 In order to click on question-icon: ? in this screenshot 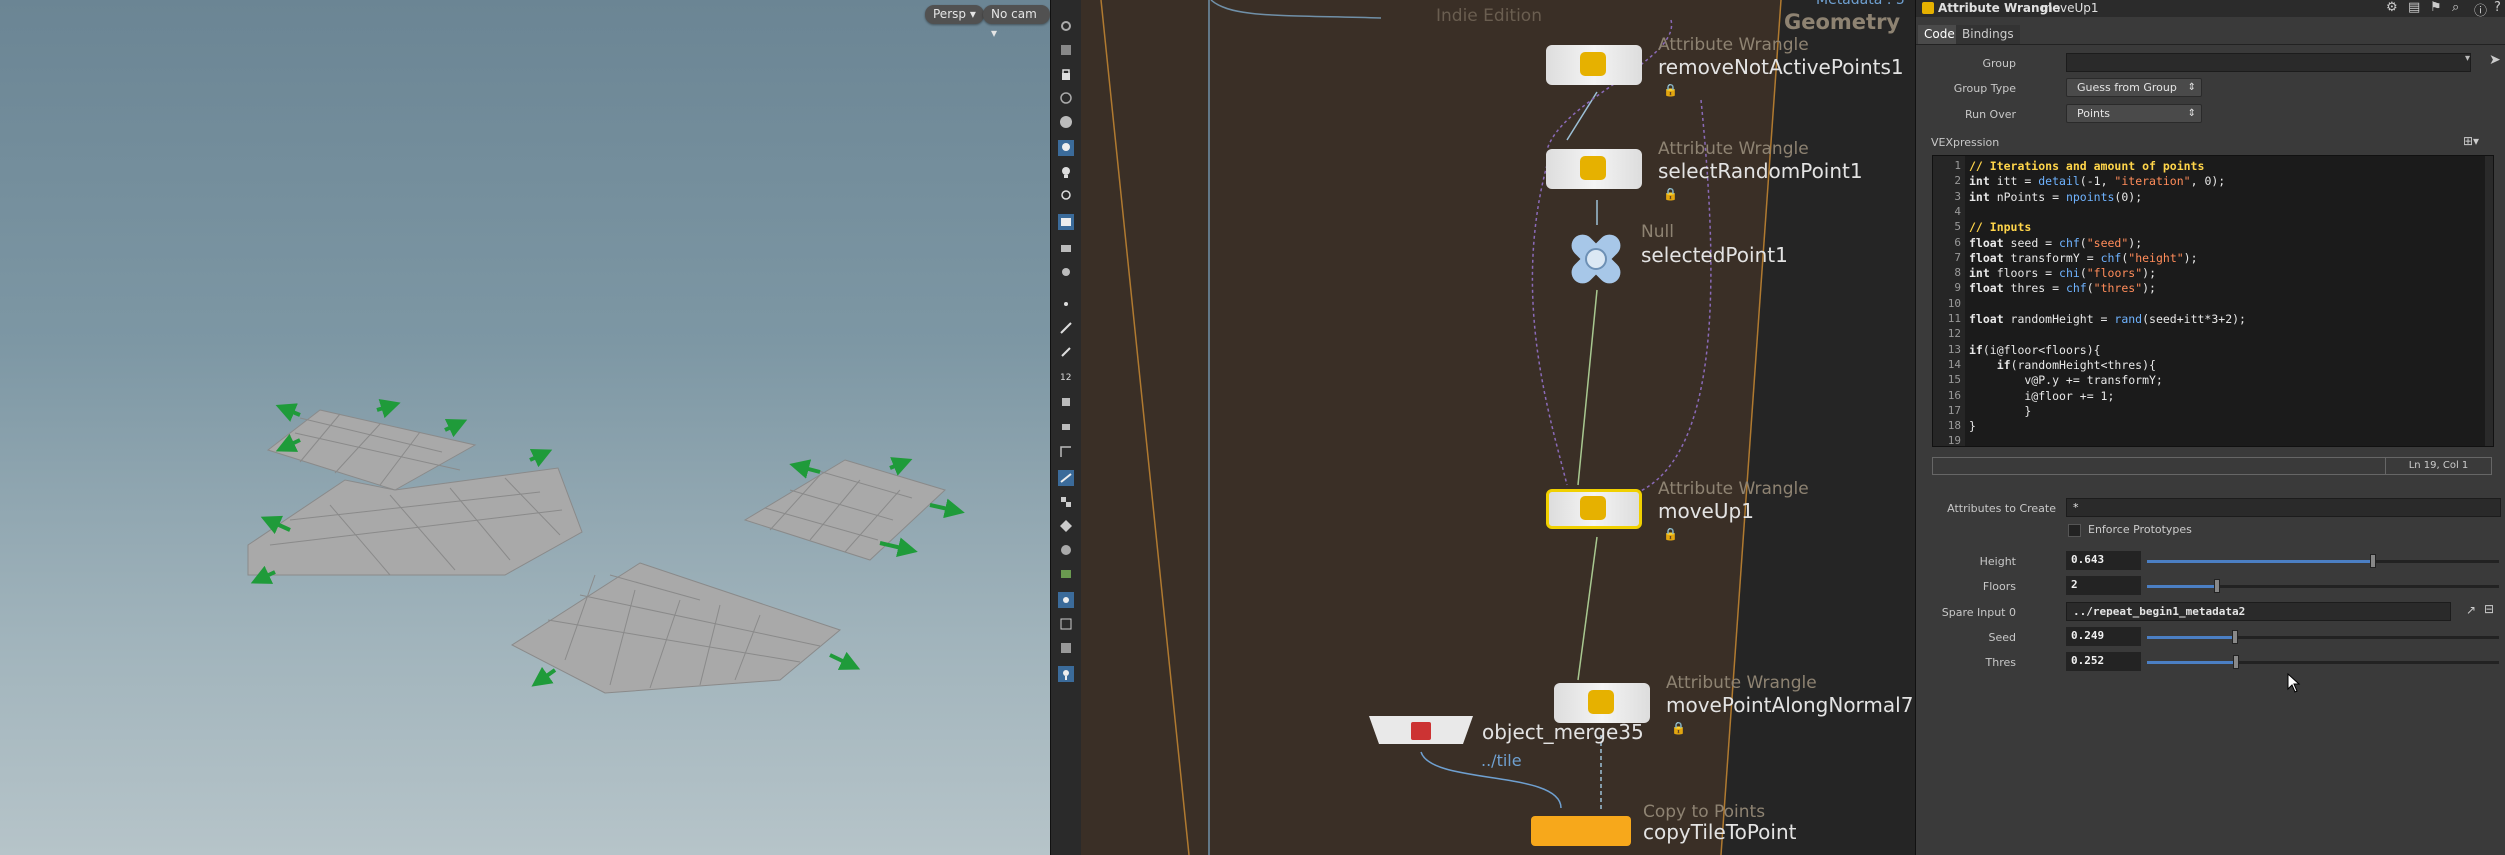, I will do `click(2497, 7)`.